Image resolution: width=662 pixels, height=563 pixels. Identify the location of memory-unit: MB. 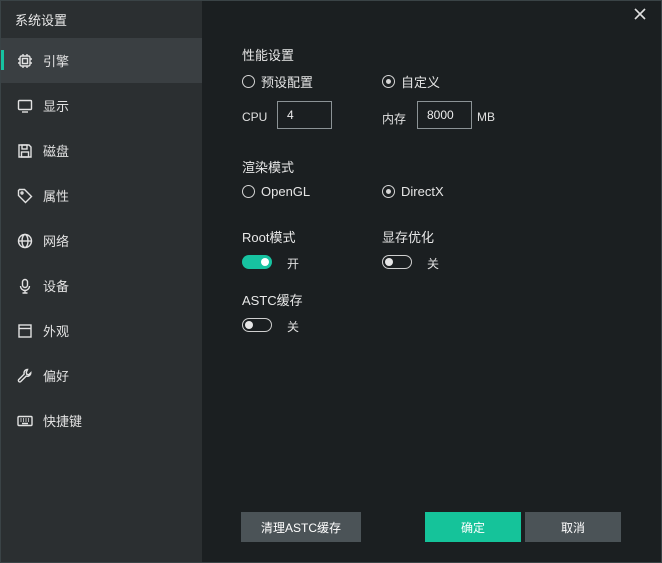
(486, 117).